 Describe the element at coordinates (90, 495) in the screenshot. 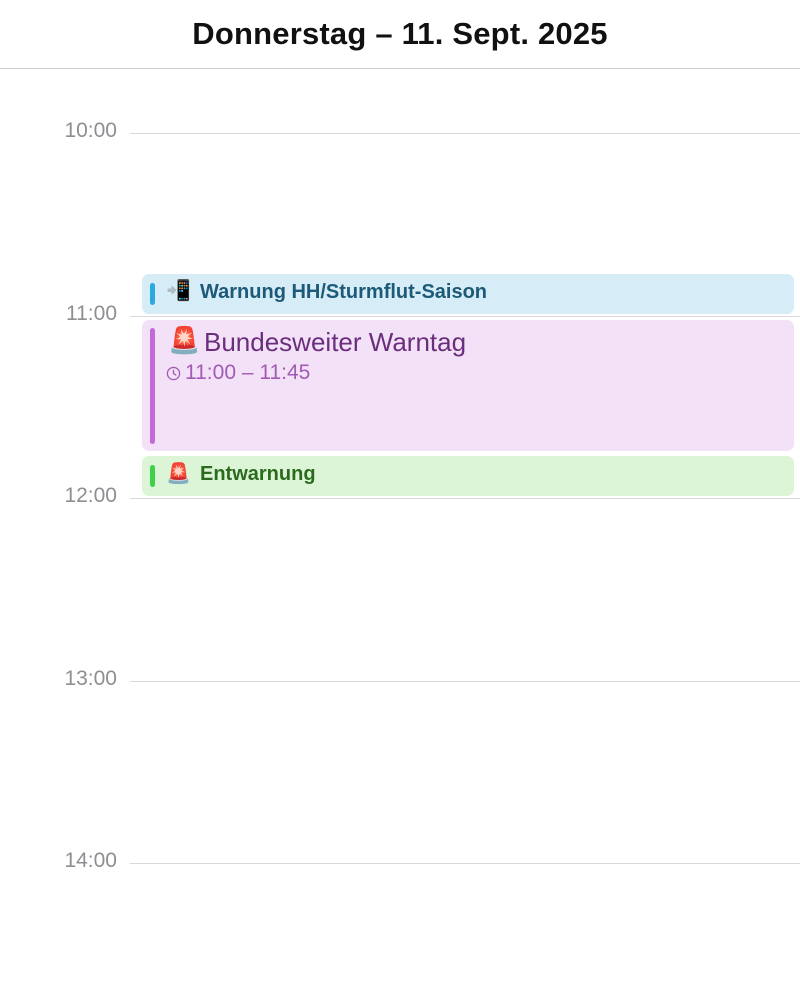

I see `hour-label: 12:00` at that location.